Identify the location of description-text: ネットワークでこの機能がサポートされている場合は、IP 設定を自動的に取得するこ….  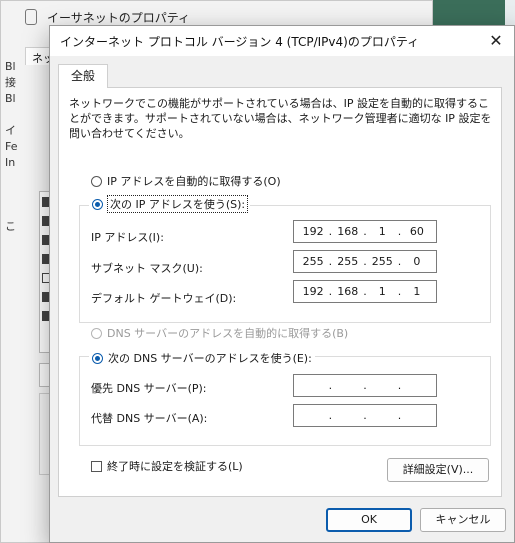
(280, 118).